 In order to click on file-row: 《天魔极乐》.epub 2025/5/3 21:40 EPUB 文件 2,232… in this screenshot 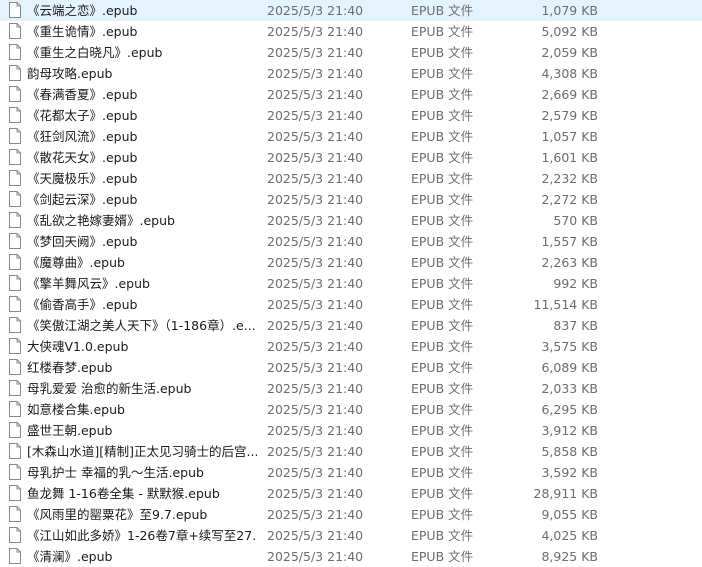, I will do `click(351, 178)`.